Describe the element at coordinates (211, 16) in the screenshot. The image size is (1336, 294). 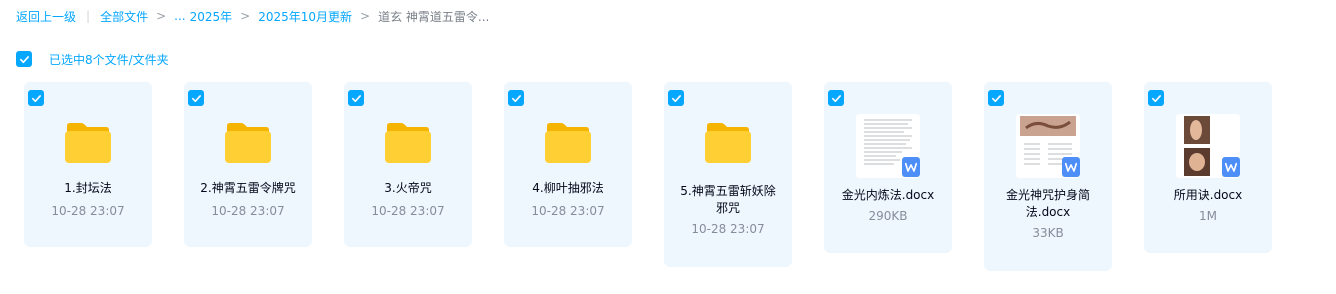
I see `crumb-year: 2025年` at that location.